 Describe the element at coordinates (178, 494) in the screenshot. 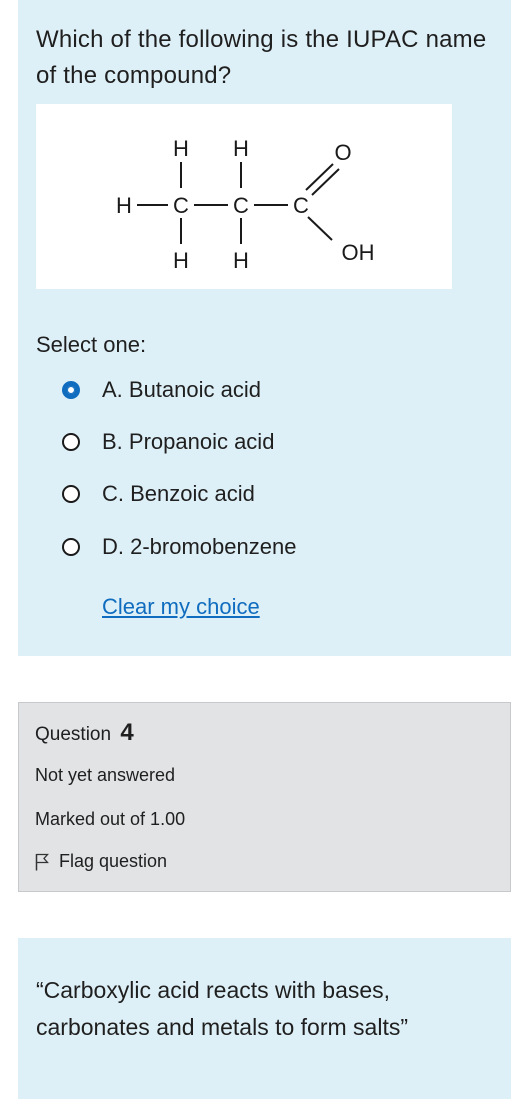

I see `option-c-label: C. Benzoic acid` at that location.